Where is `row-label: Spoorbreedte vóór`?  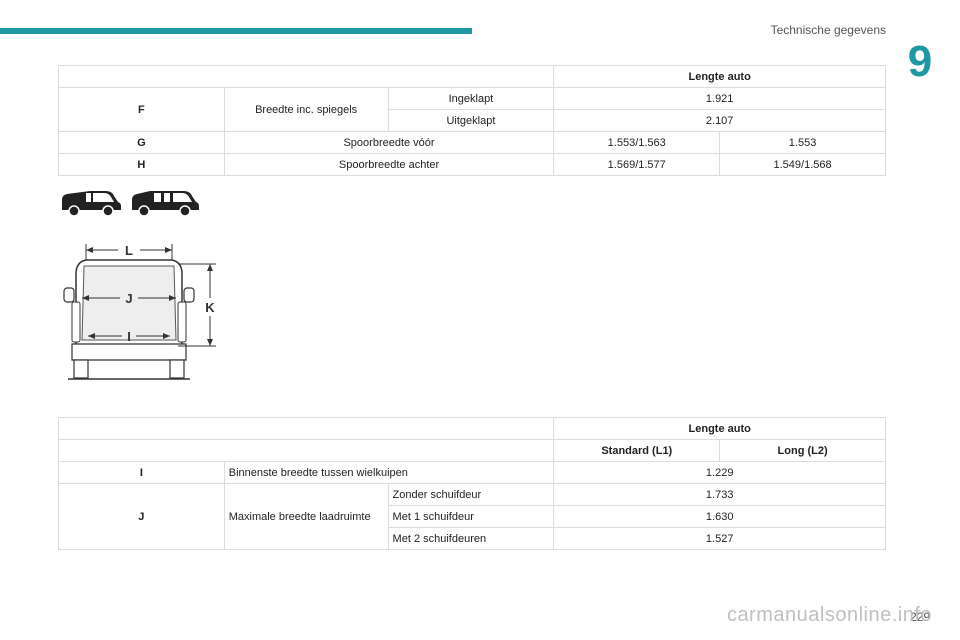
row-label: Spoorbreedte vóór is located at coordinates (389, 142).